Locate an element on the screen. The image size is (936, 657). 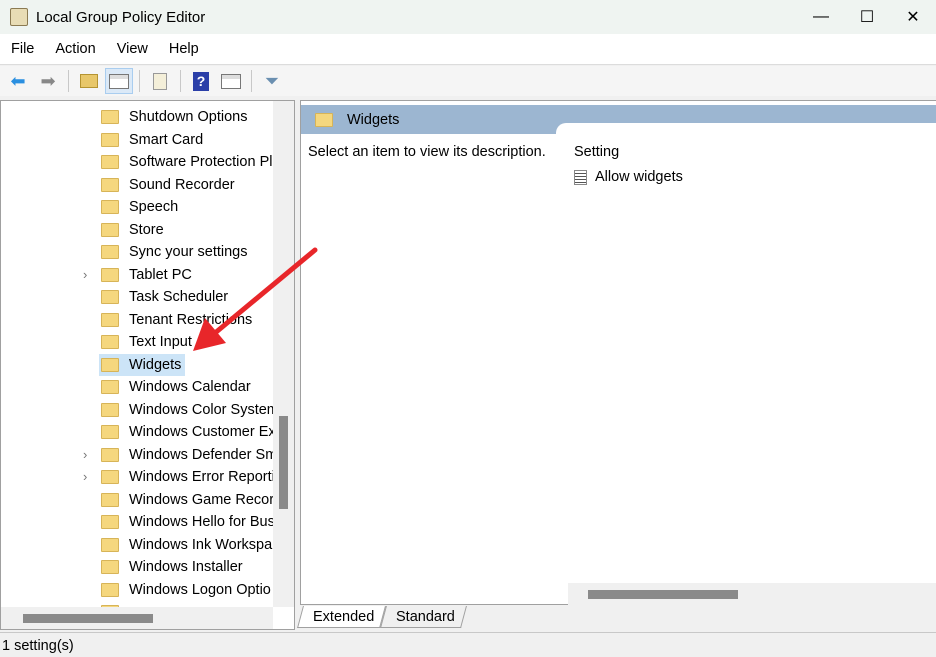
tree-item-label: Windows Error Reporti is located at coordinates (201, 477).